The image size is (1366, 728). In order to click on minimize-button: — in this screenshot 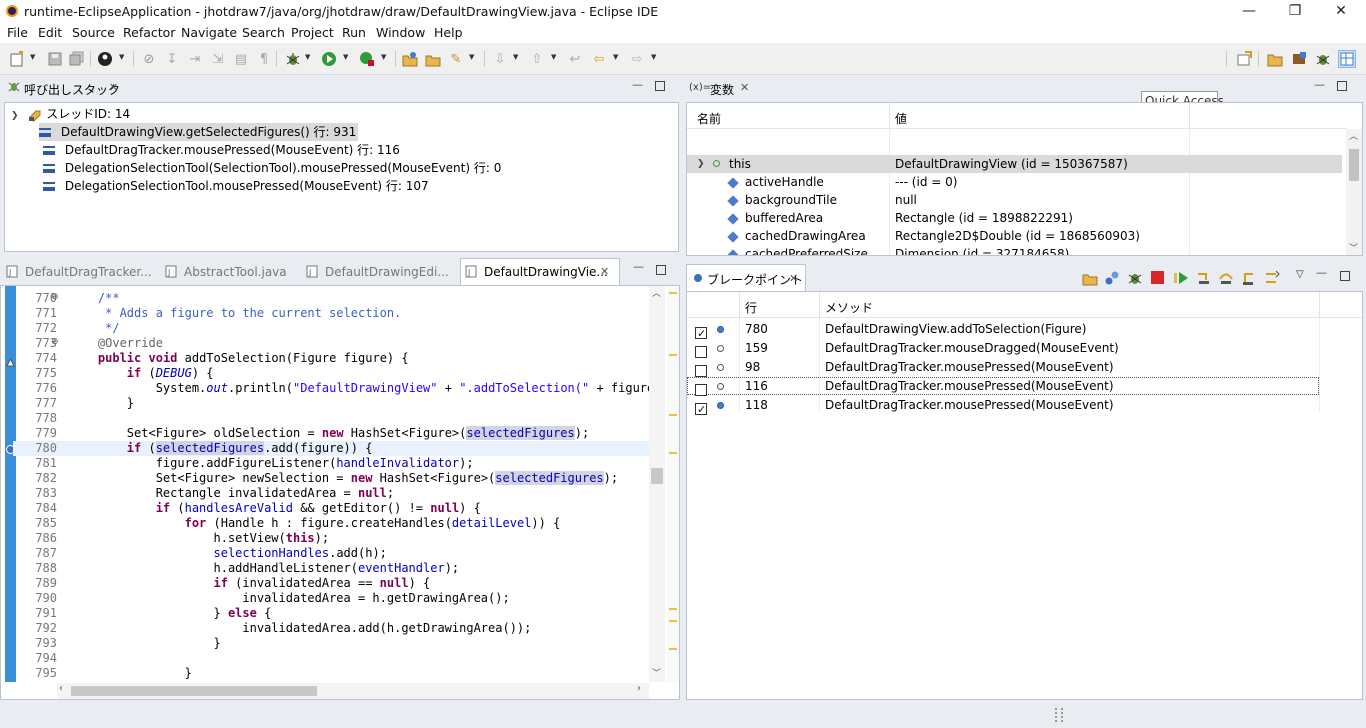, I will do `click(1249, 11)`.